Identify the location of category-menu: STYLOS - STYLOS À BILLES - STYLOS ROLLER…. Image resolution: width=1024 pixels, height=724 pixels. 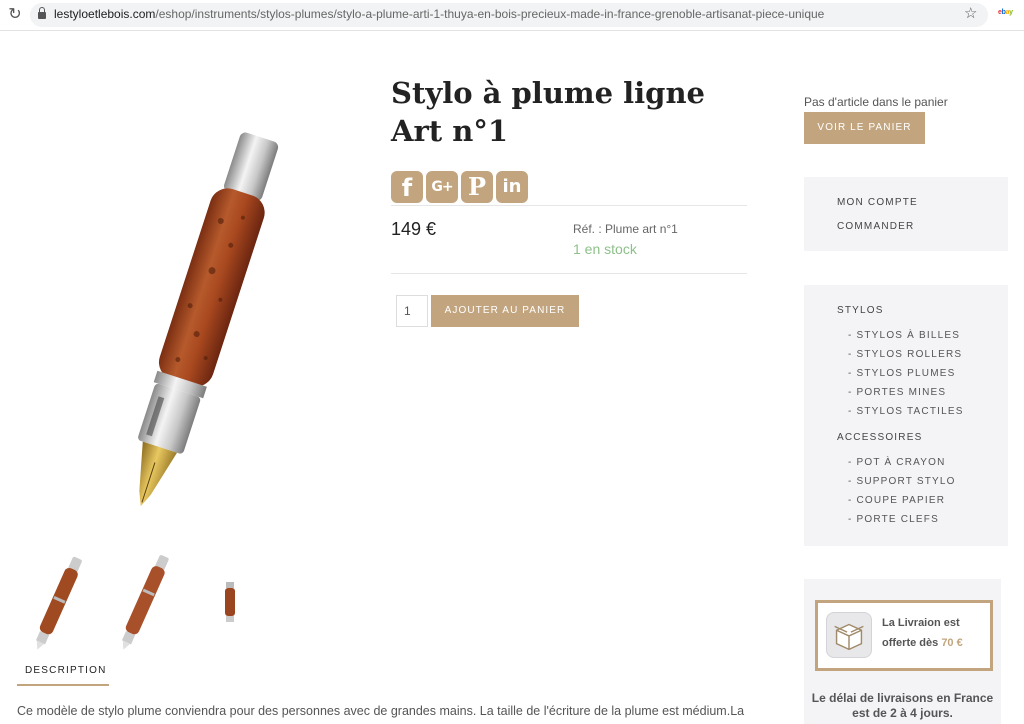
(906, 415).